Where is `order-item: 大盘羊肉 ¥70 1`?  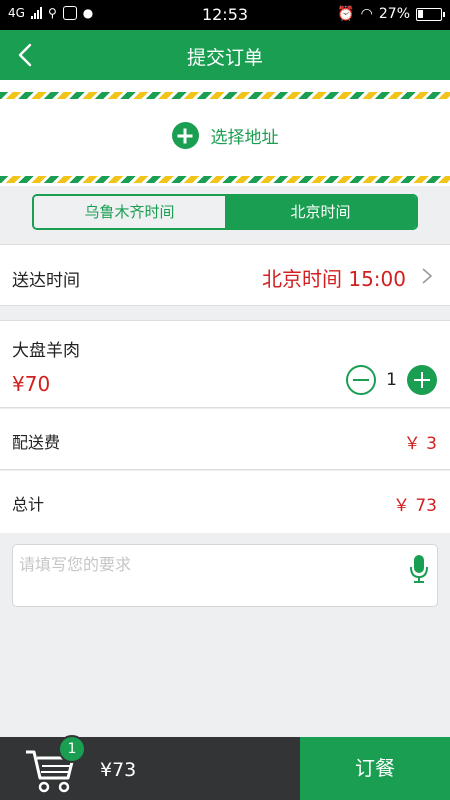
order-item: 大盘羊肉 ¥70 1 is located at coordinates (225, 364).